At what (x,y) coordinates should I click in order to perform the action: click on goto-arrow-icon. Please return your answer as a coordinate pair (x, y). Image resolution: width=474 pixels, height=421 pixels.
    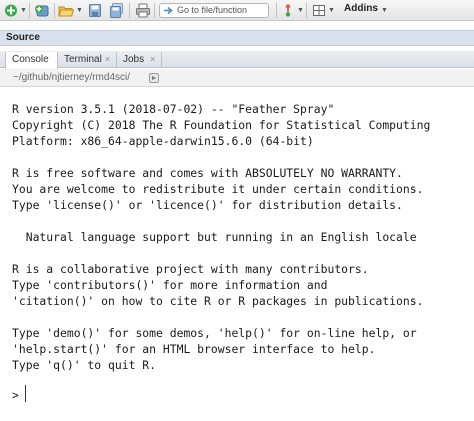
    Looking at the image, I should click on (168, 10).